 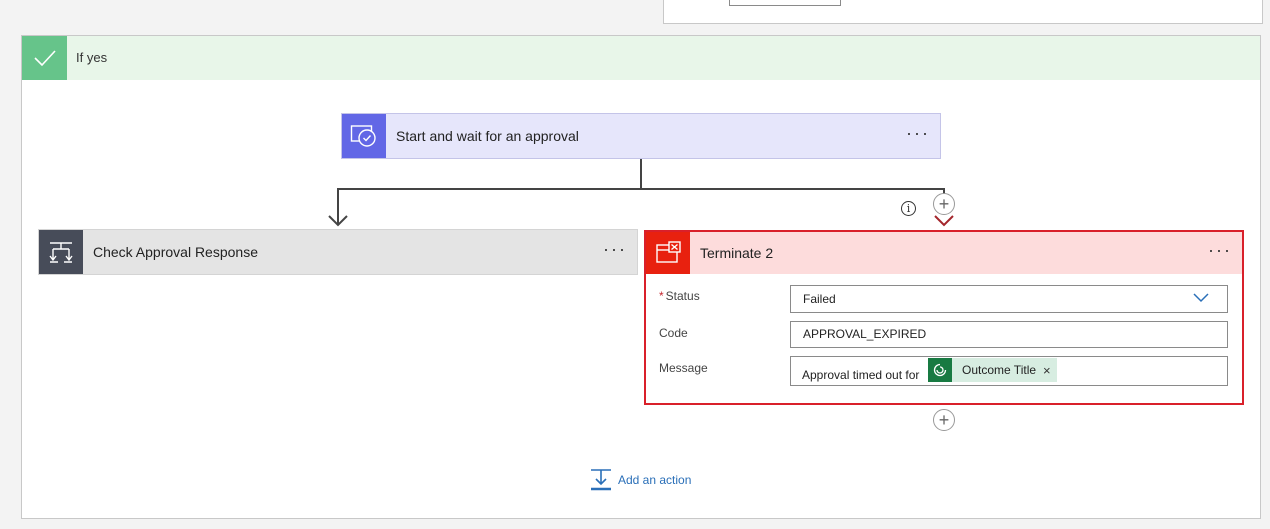 What do you see at coordinates (92, 57) in the screenshot?
I see `if-yes-title: If yes` at bounding box center [92, 57].